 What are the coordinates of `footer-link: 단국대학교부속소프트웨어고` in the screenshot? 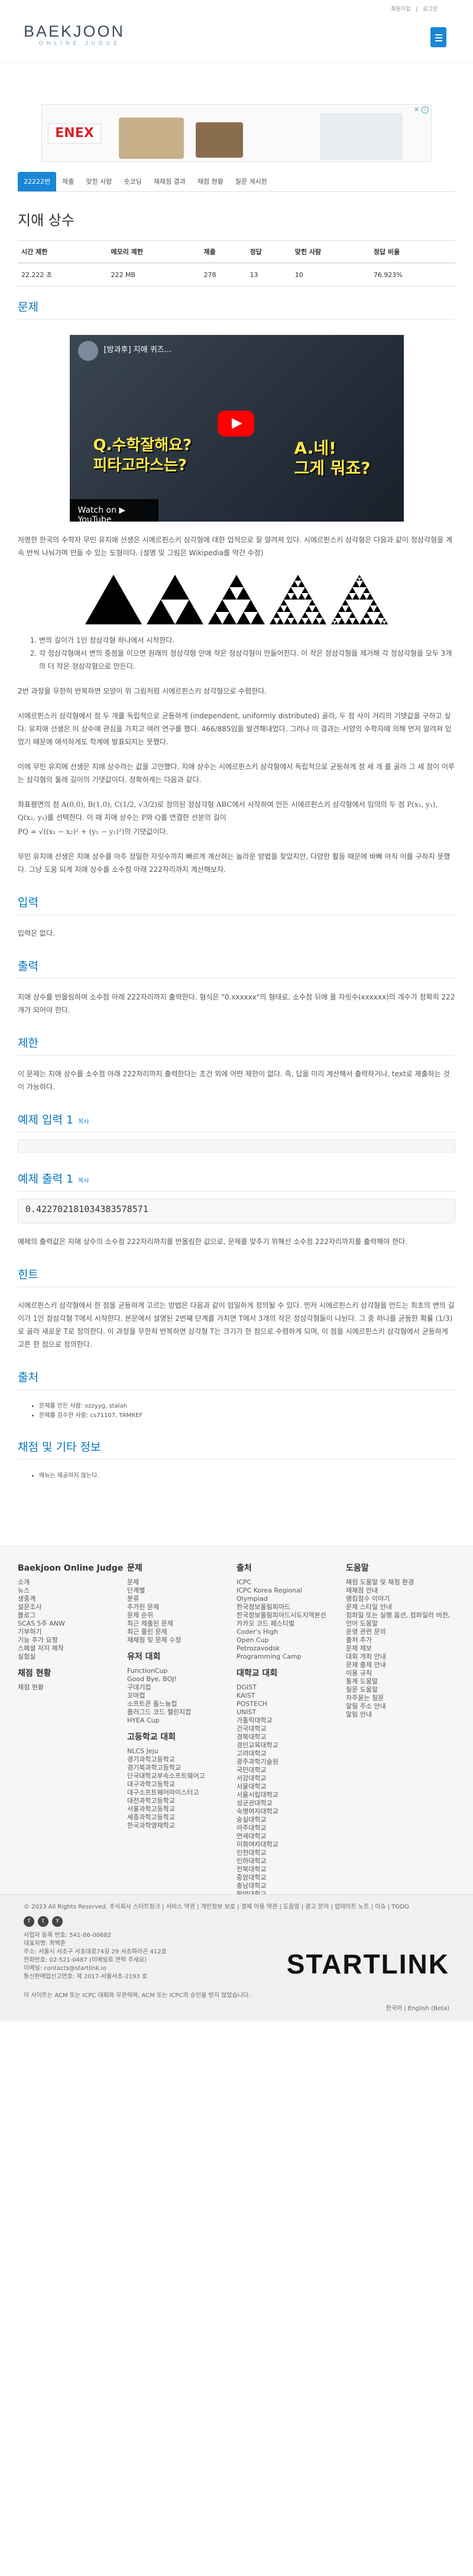 It's located at (182, 1776).